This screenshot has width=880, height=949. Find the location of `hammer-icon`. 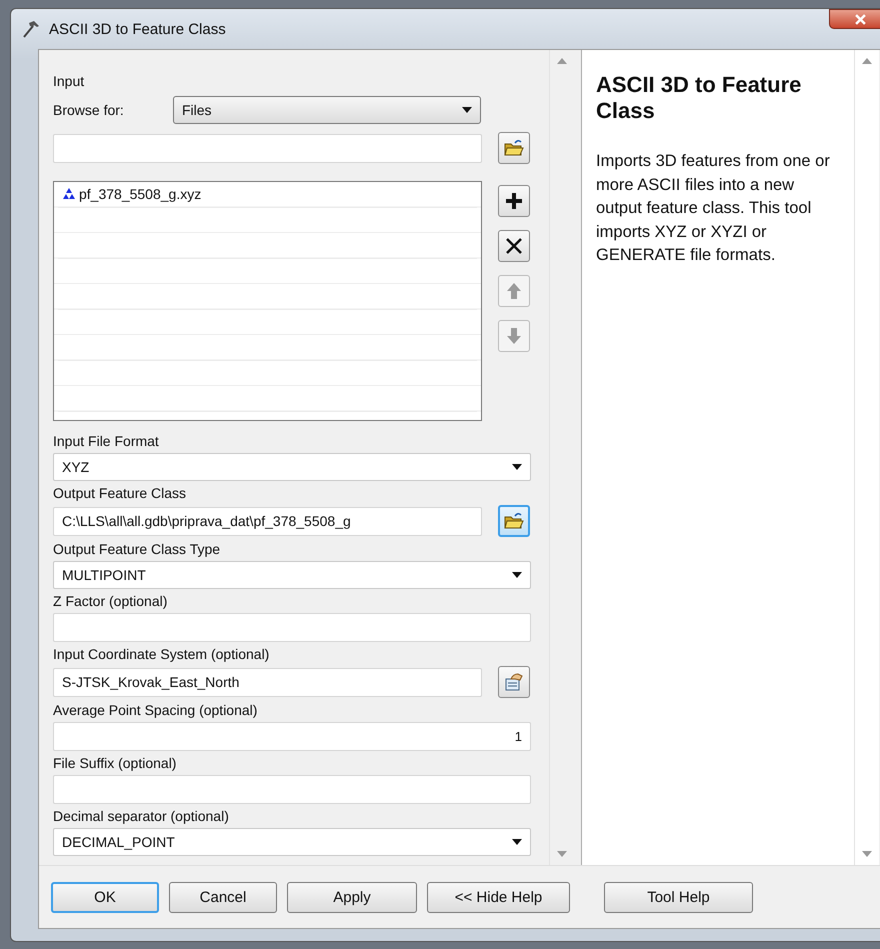

hammer-icon is located at coordinates (31, 29).